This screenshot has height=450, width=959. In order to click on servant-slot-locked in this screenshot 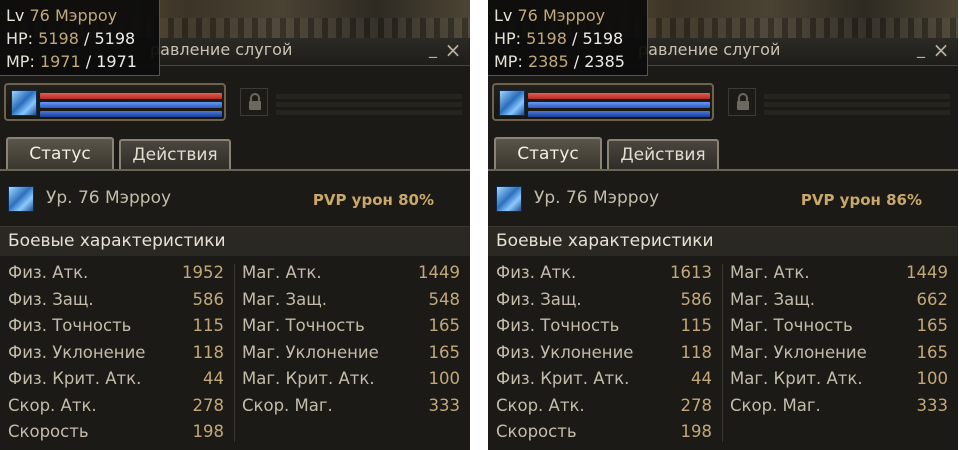, I will do `click(351, 102)`.